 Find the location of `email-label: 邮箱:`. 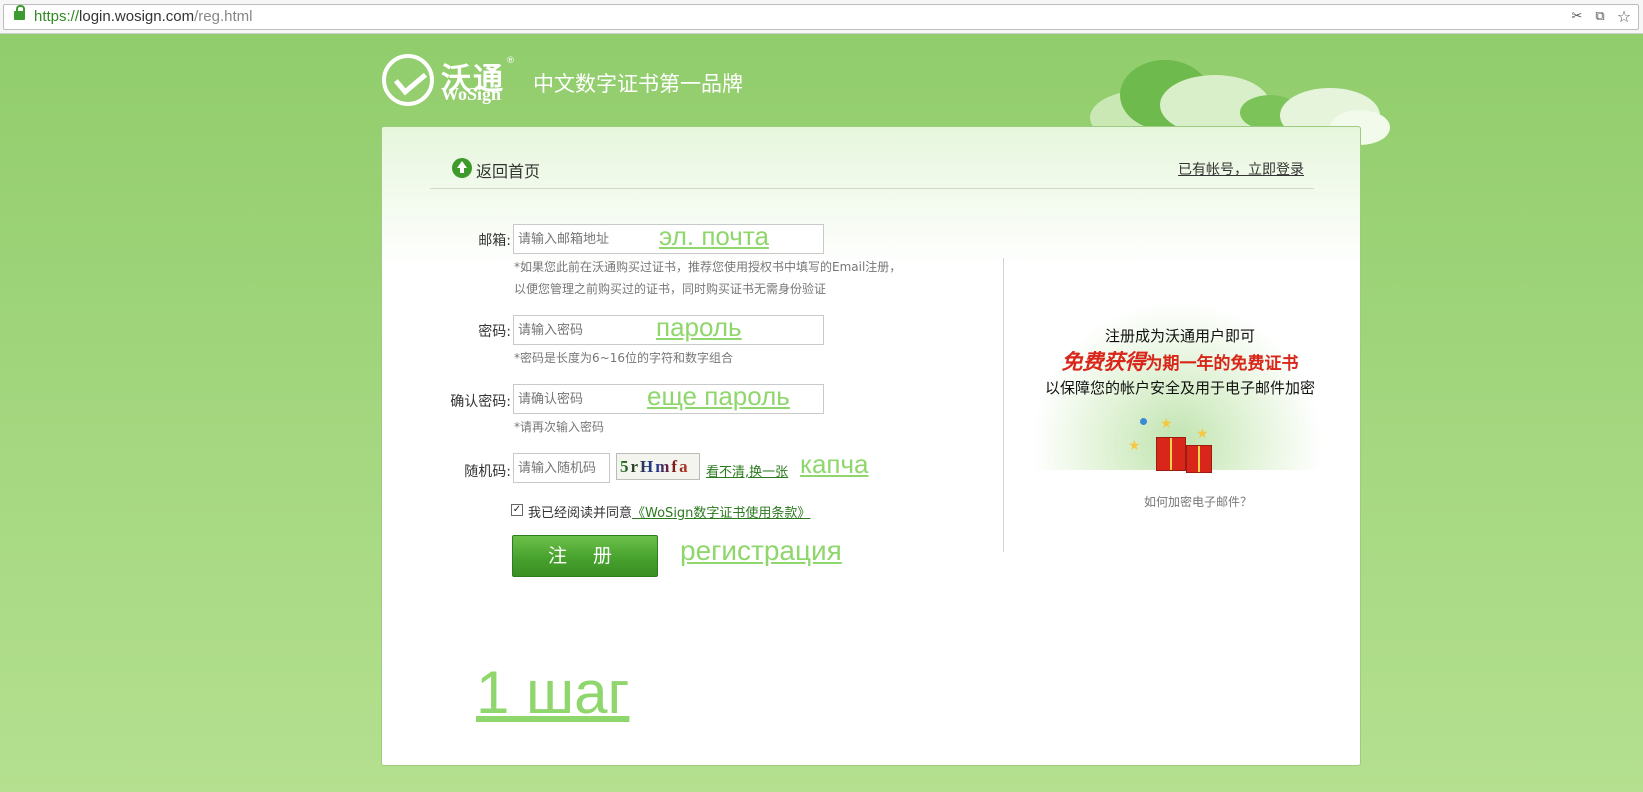

email-label: 邮箱: is located at coordinates (494, 241).